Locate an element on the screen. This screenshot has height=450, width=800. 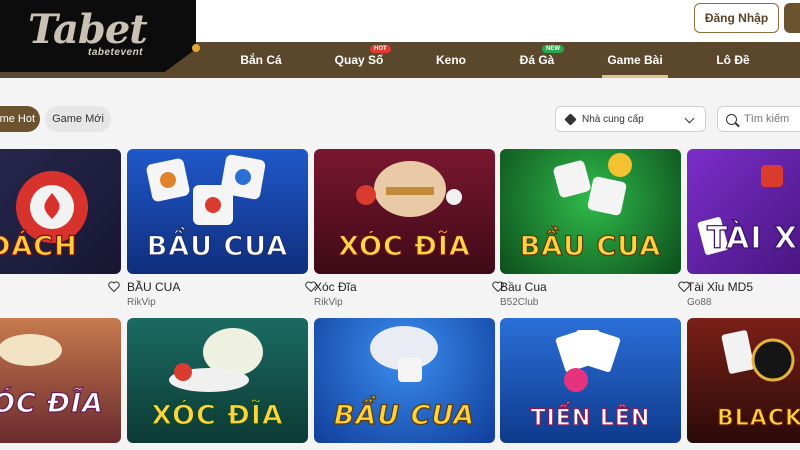
brand-logo: Tabet tabetevent is located at coordinates (98, 36).